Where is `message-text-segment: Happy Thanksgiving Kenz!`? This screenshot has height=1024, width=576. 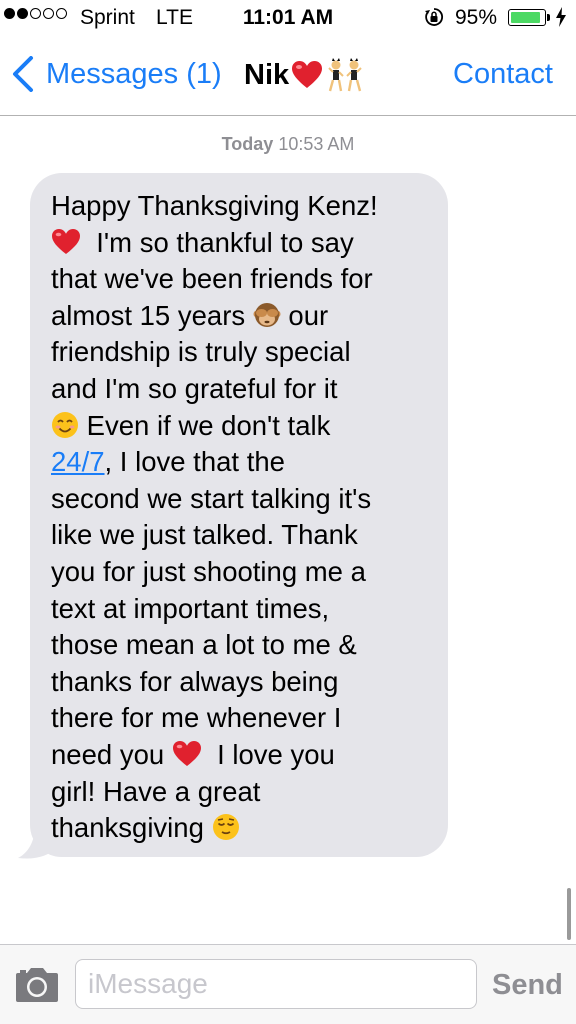 message-text-segment: Happy Thanksgiving Kenz! is located at coordinates (214, 205).